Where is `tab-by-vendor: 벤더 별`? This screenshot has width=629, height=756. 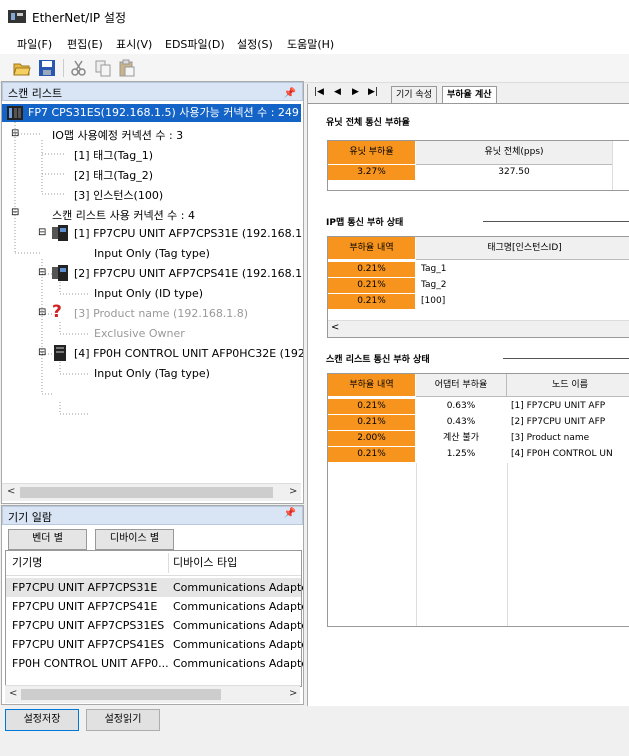 tab-by-vendor: 벤더 별 is located at coordinates (47, 539).